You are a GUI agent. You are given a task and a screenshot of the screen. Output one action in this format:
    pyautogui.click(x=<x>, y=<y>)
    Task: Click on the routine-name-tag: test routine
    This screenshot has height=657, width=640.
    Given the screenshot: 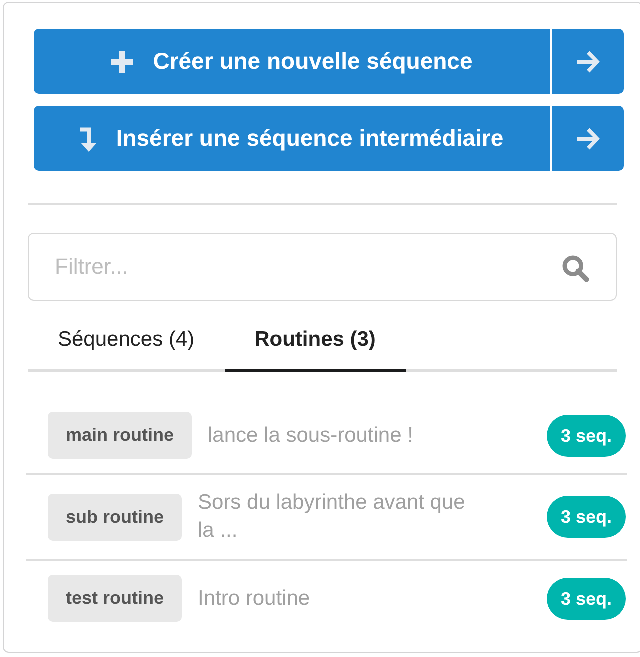 What is the action you would take?
    pyautogui.click(x=115, y=598)
    